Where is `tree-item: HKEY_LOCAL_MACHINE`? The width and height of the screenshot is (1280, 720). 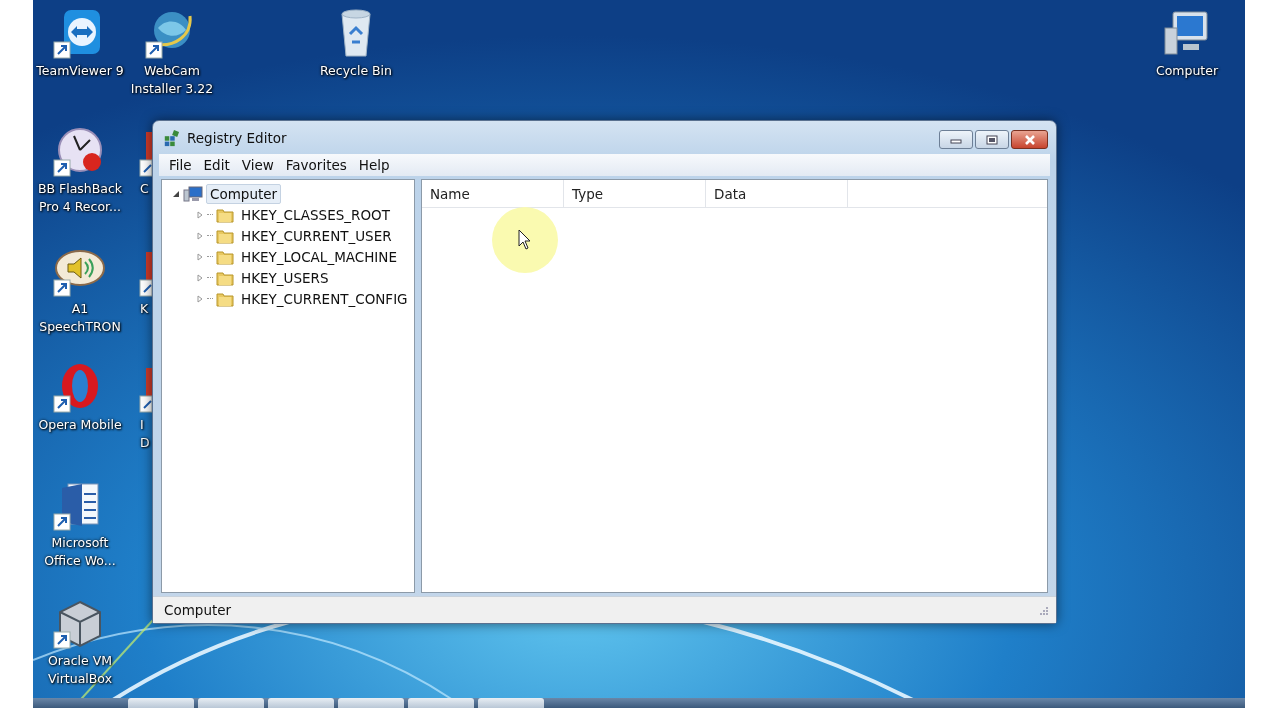 tree-item: HKEY_LOCAL_MACHINE is located at coordinates (319, 256).